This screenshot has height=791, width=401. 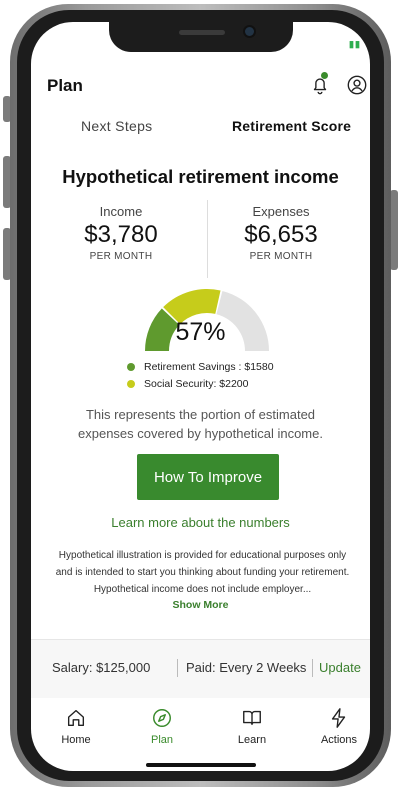 What do you see at coordinates (355, 44) in the screenshot?
I see `battery-icon: ▮▮` at bounding box center [355, 44].